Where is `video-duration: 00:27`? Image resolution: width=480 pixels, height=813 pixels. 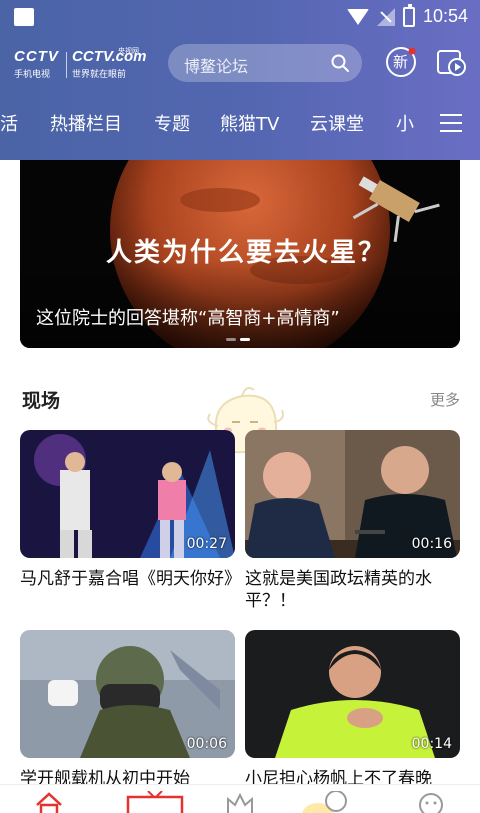
video-duration: 00:27 is located at coordinates (206, 544).